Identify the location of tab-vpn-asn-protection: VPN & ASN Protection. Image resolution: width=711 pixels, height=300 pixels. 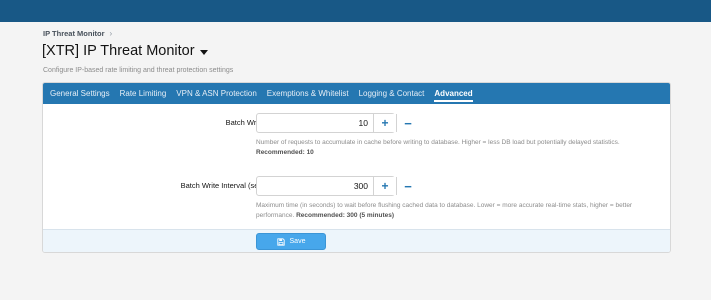
(216, 93).